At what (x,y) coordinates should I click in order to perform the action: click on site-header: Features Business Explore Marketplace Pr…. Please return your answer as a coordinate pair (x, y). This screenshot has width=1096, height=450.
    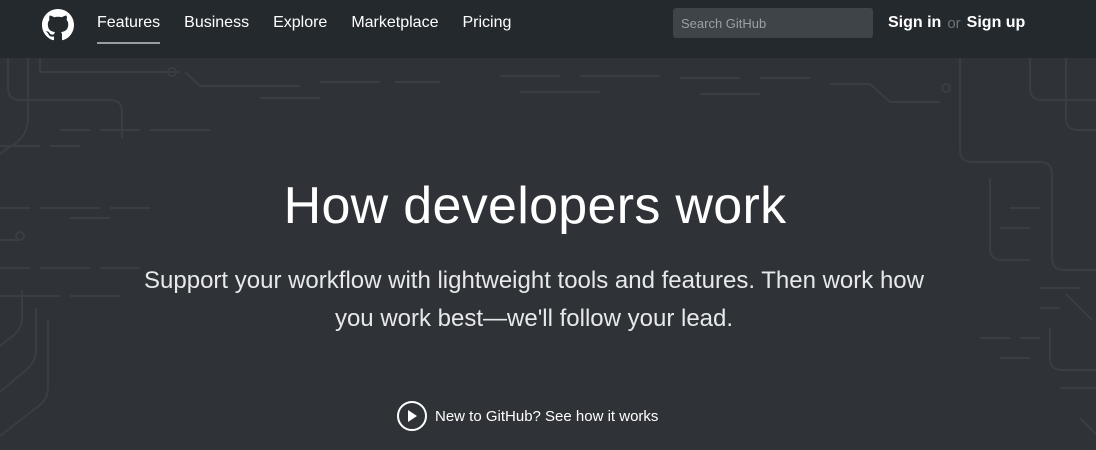
    Looking at the image, I should click on (548, 29).